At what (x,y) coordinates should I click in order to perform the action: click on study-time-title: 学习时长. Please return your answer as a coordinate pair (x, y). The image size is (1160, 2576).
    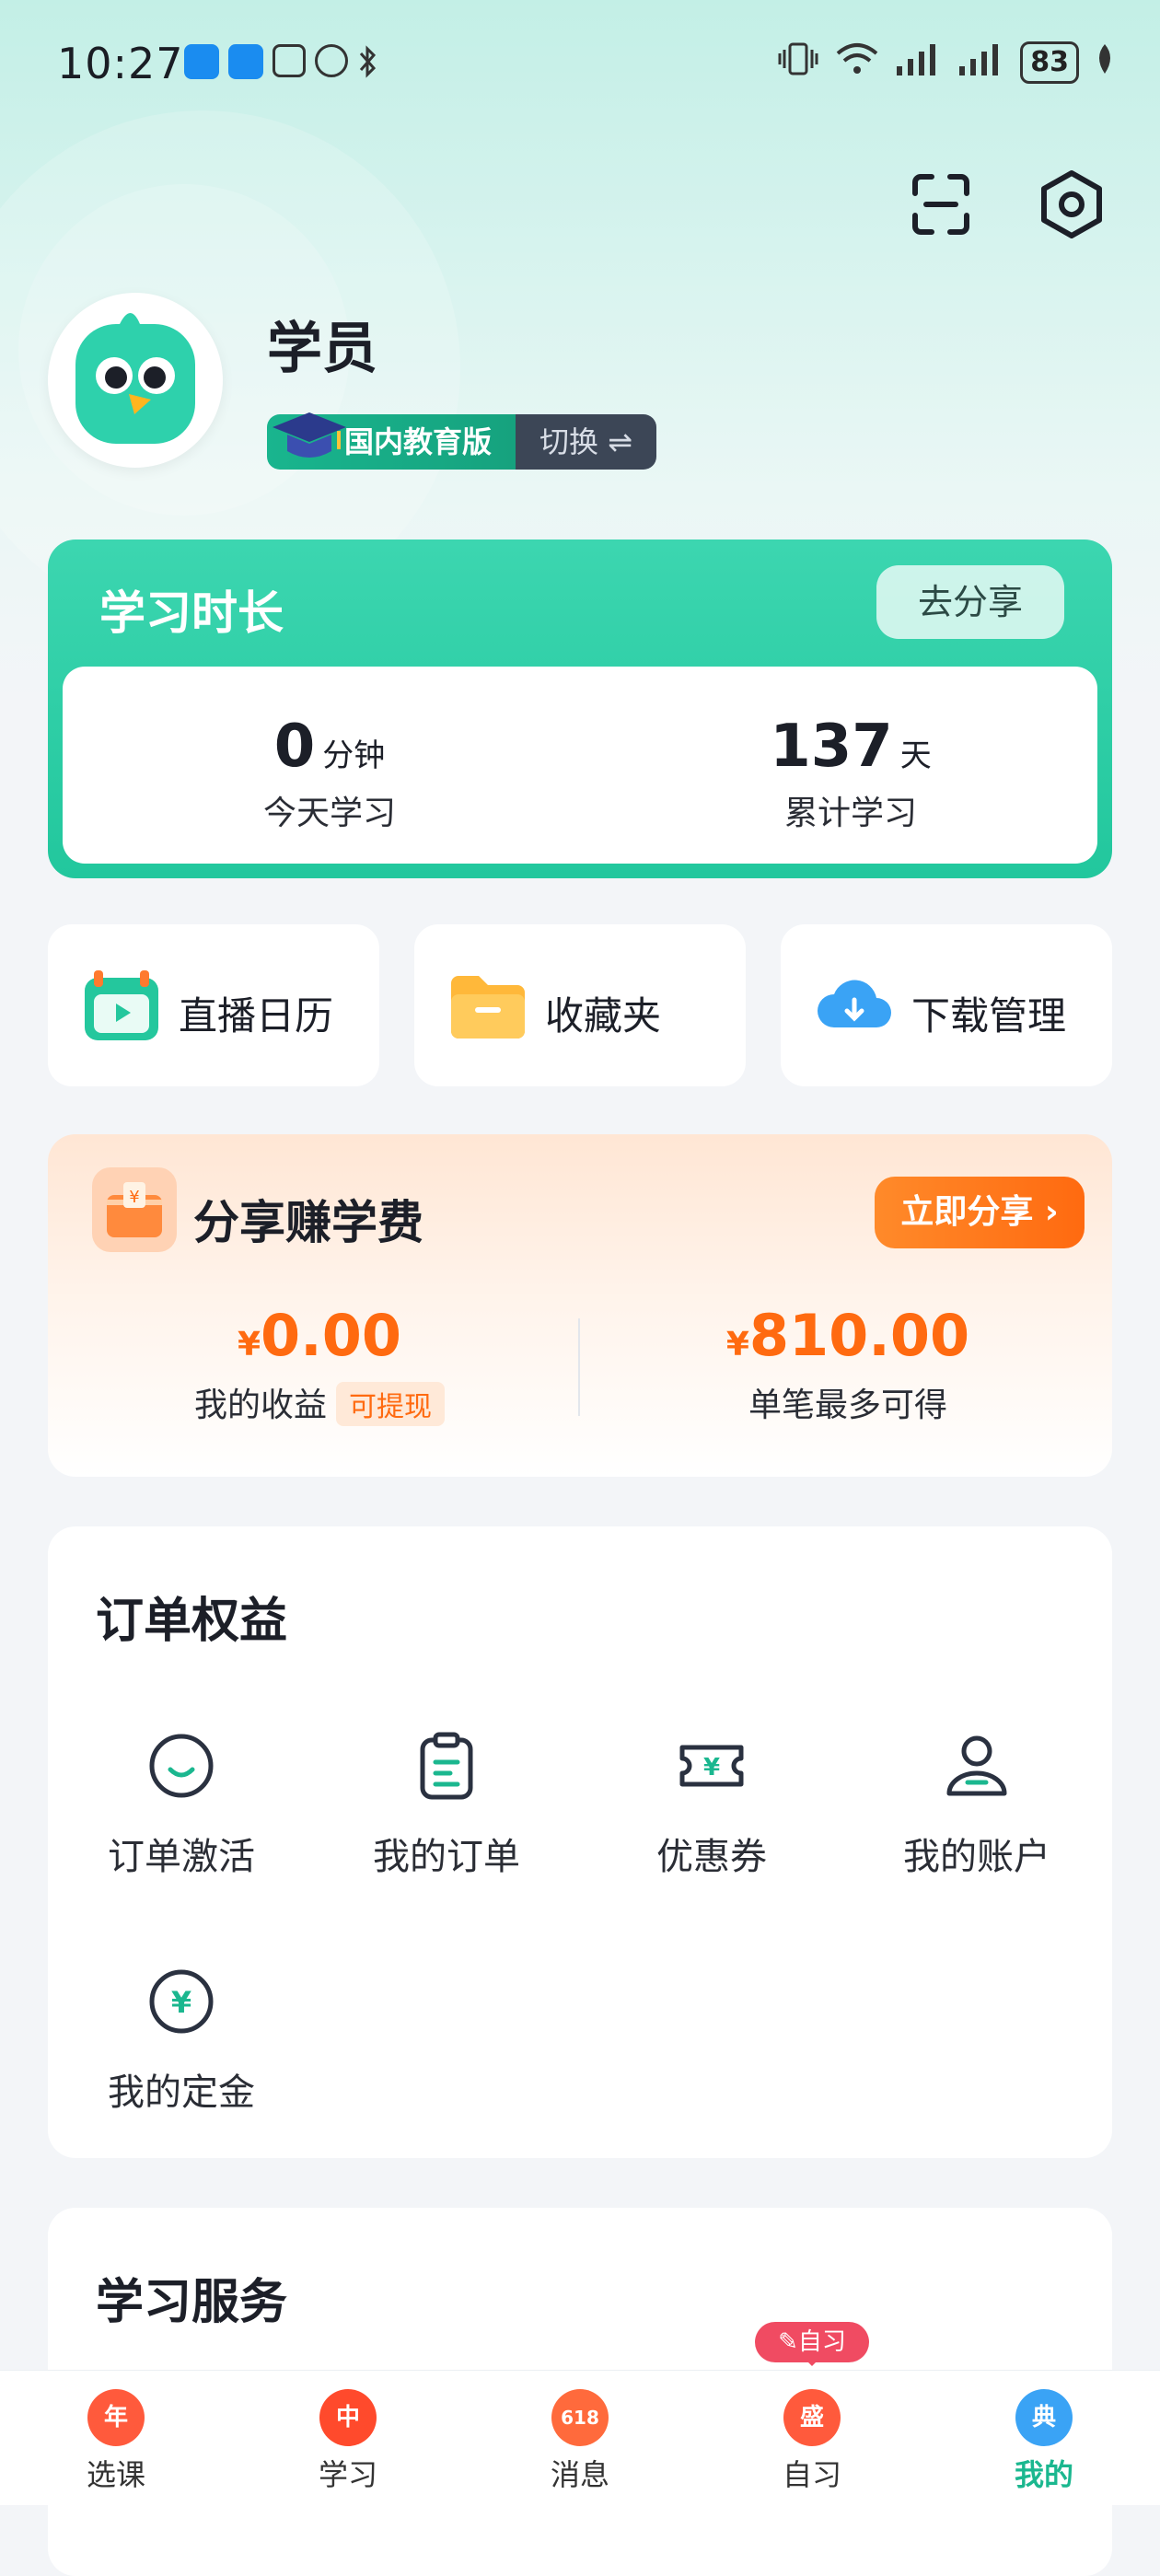
    Looking at the image, I should click on (191, 613).